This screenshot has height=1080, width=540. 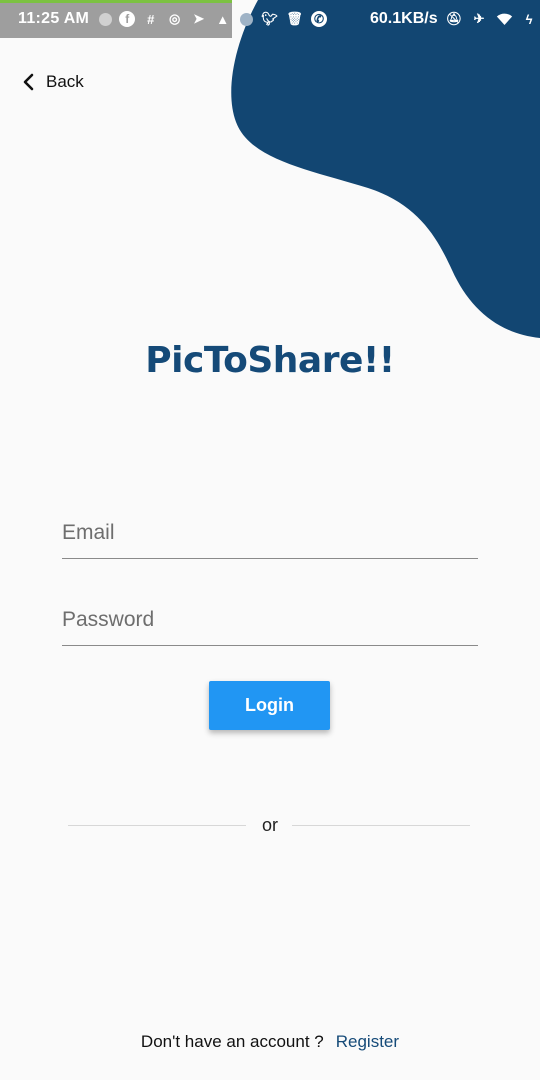 I want to click on whatsapp-icon: ✆, so click(x=319, y=19).